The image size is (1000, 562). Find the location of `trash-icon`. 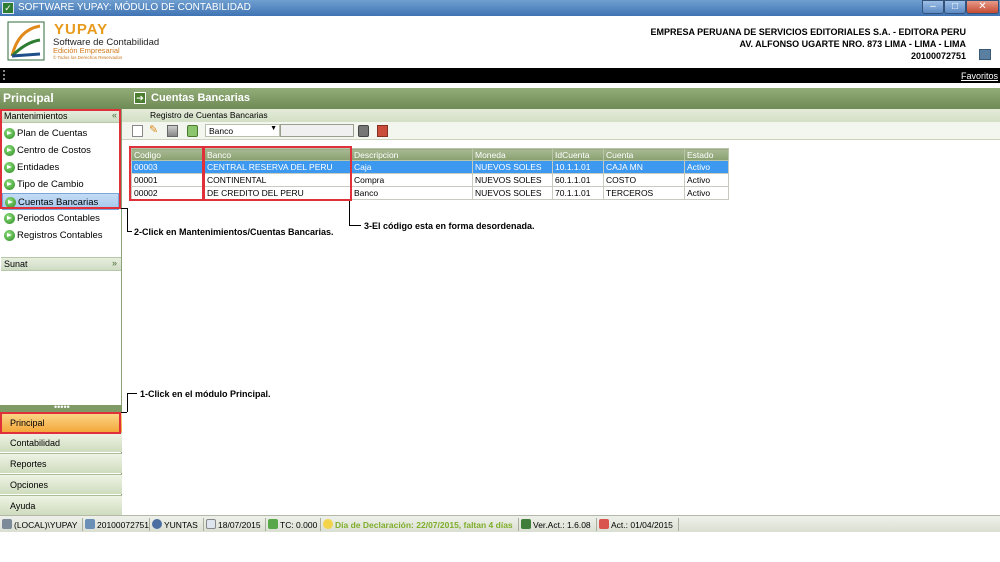

trash-icon is located at coordinates (172, 131).